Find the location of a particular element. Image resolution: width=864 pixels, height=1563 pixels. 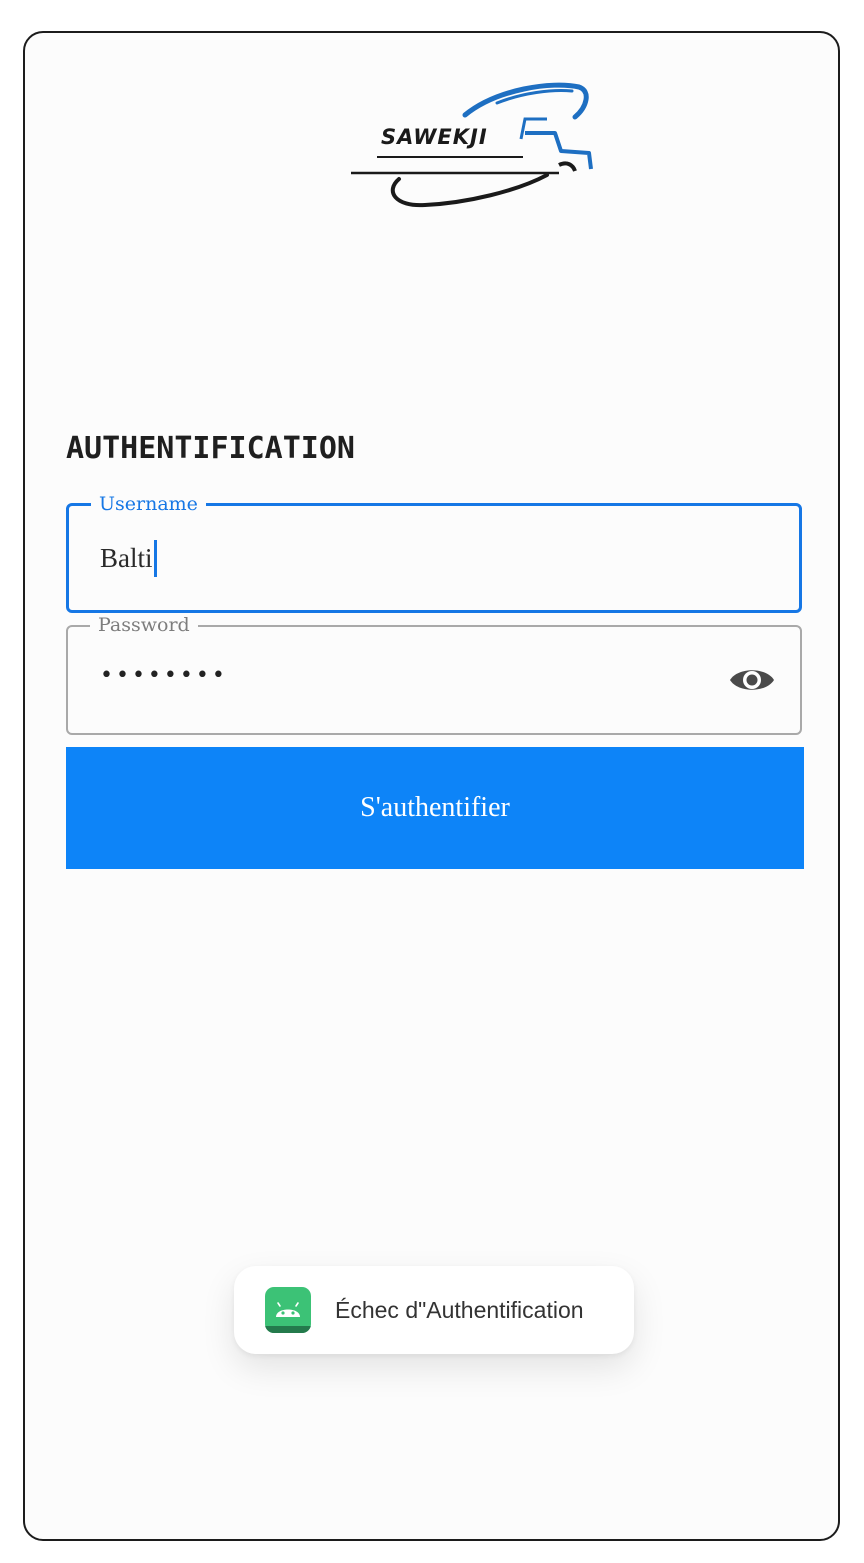

text-cursor is located at coordinates (155, 558).